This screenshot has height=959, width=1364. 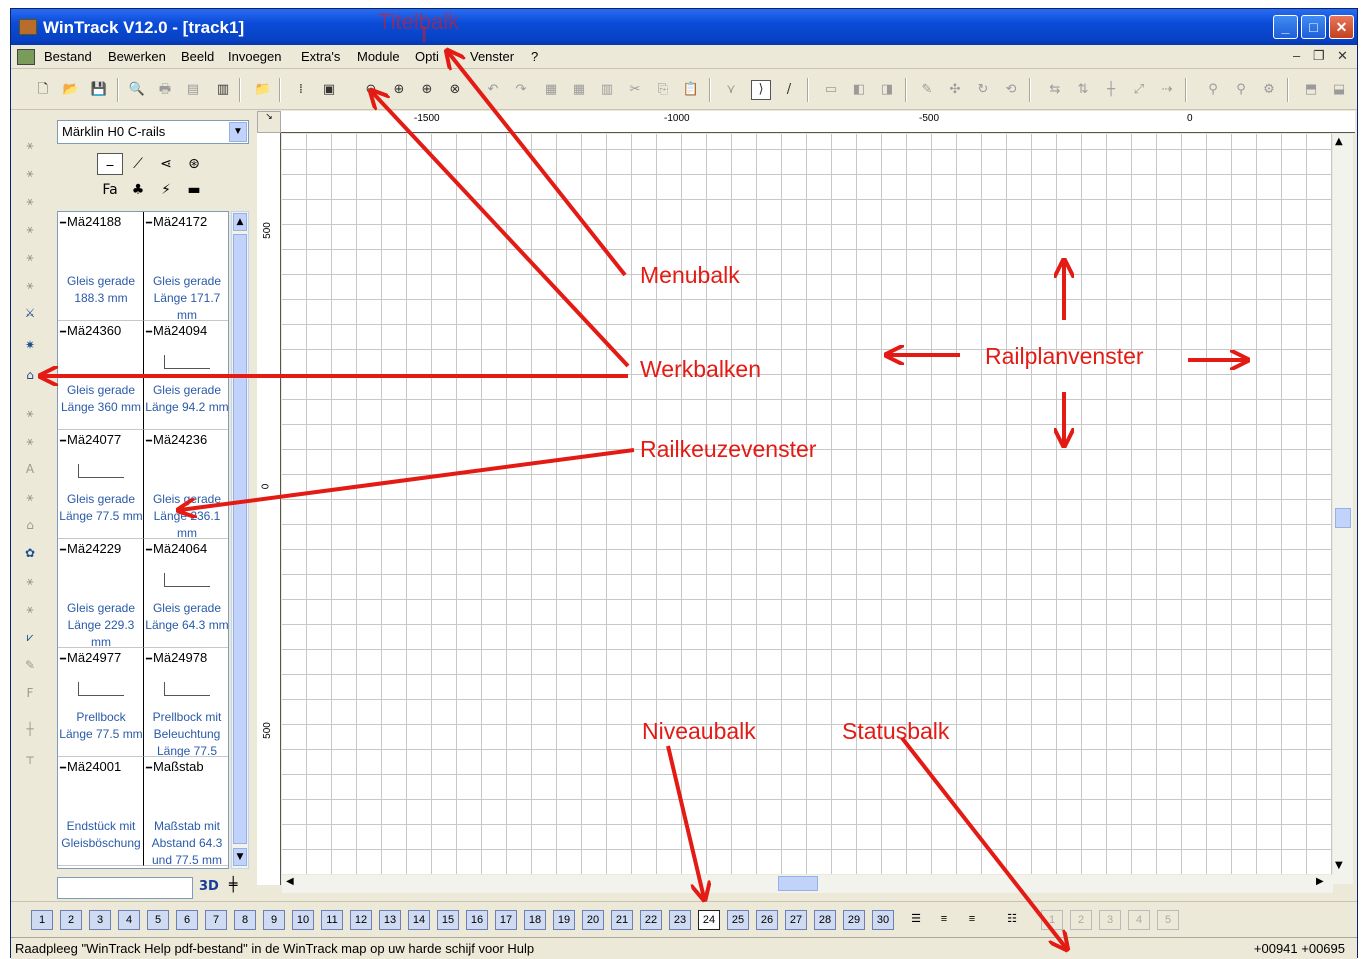 I want to click on search-input, so click(x=125, y=888).